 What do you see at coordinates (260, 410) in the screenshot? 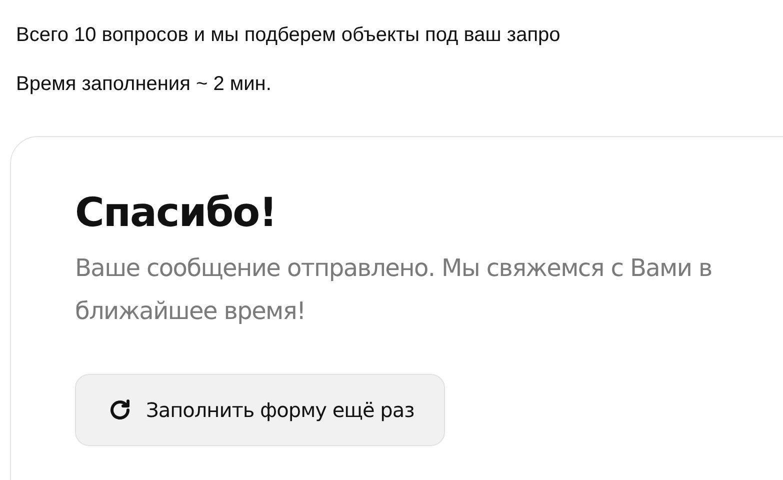
I see `refill-form-button: Заполнить форму ещё раз` at bounding box center [260, 410].